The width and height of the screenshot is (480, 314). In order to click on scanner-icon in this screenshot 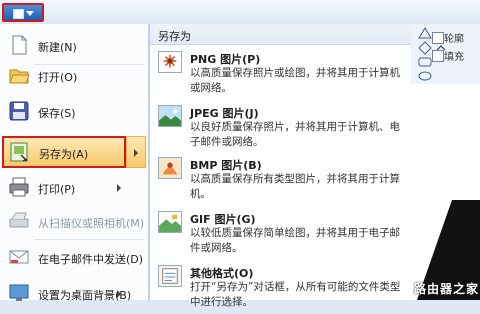, I will do `click(19, 220)`.